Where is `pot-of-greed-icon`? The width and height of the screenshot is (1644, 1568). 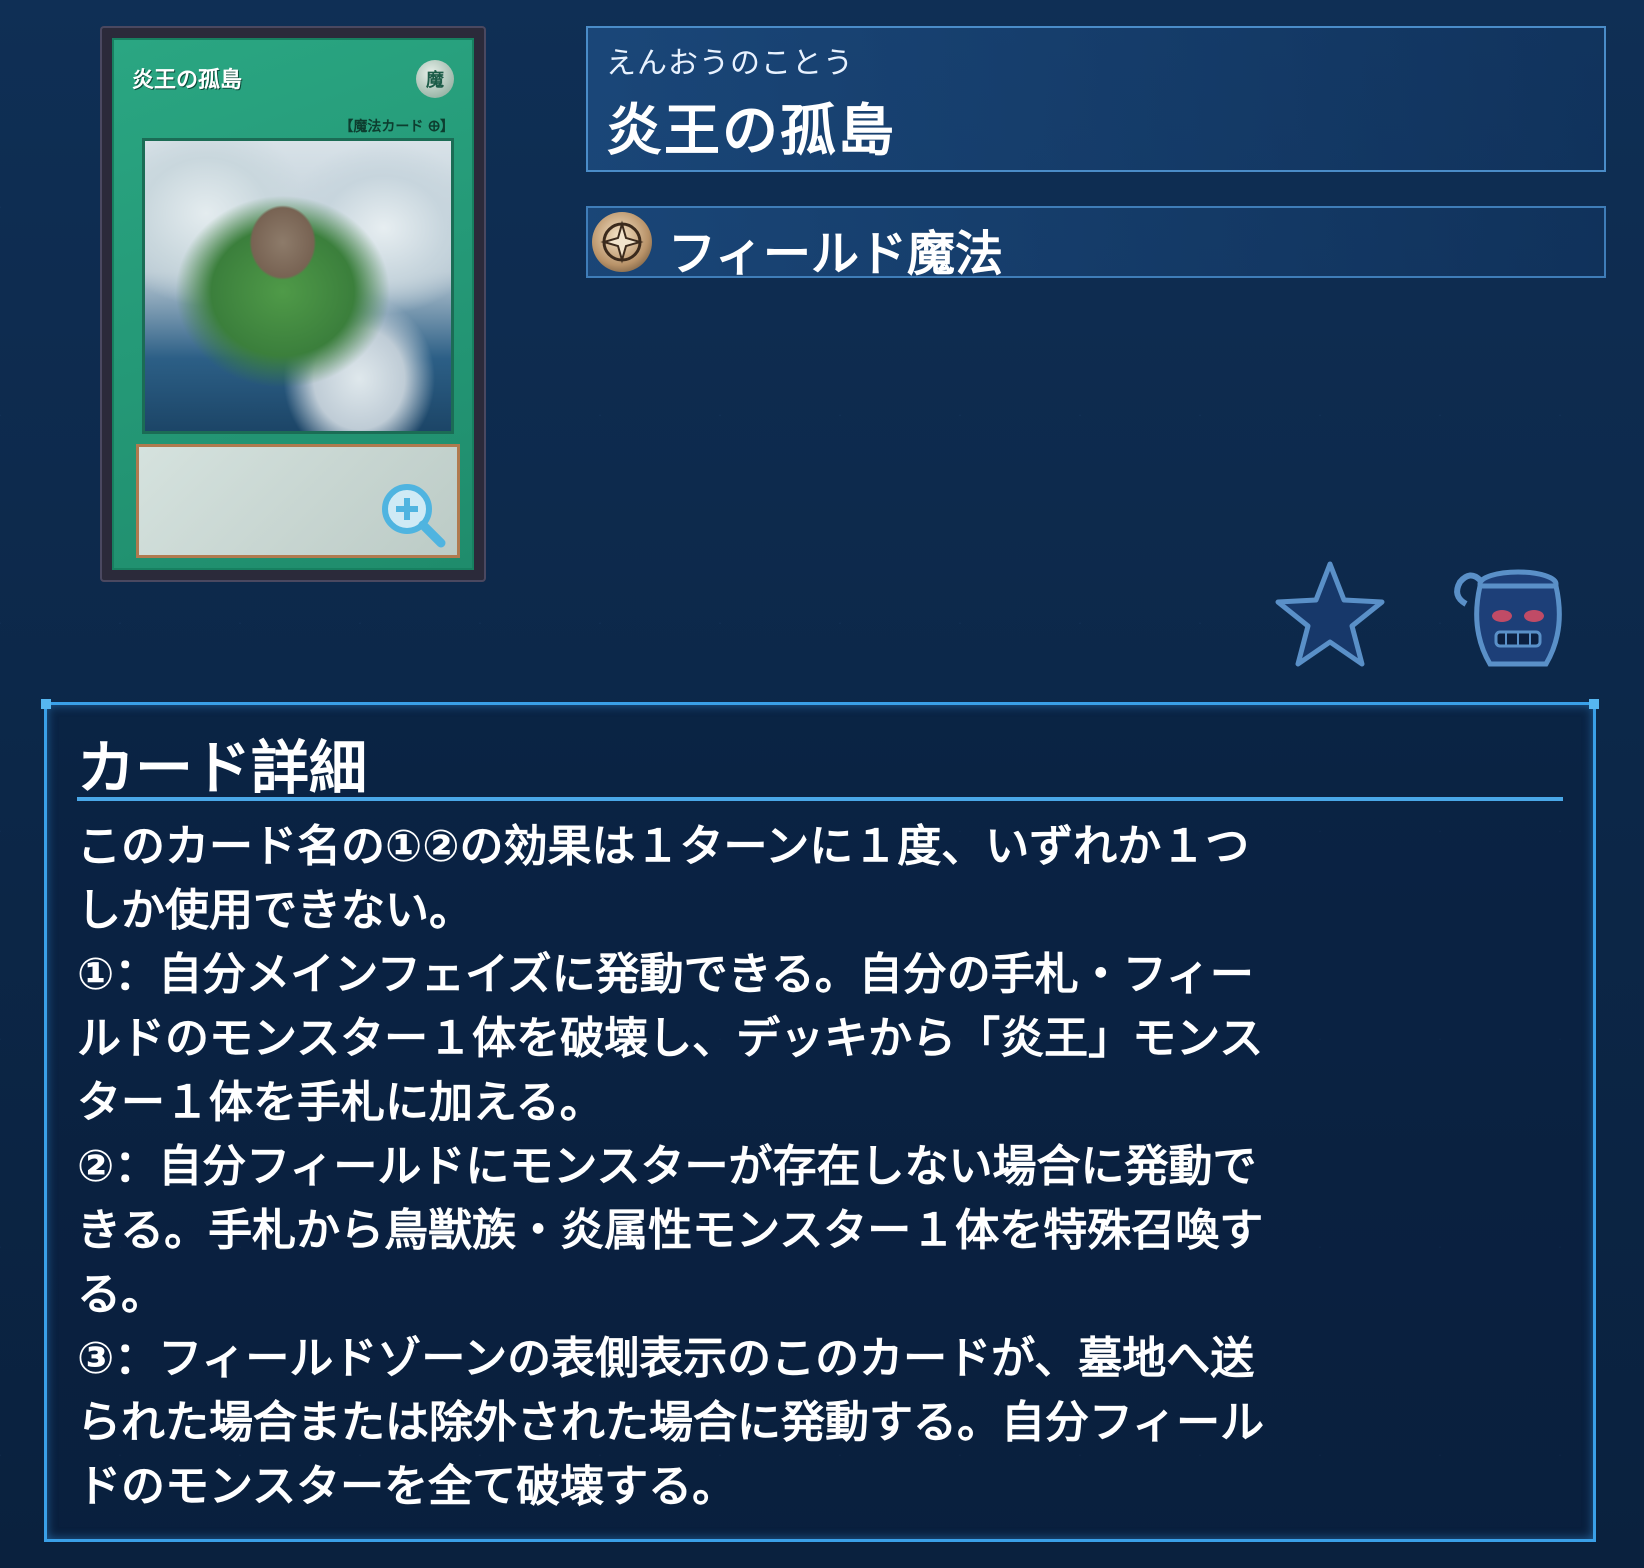
pot-of-greed-icon is located at coordinates (1515, 620).